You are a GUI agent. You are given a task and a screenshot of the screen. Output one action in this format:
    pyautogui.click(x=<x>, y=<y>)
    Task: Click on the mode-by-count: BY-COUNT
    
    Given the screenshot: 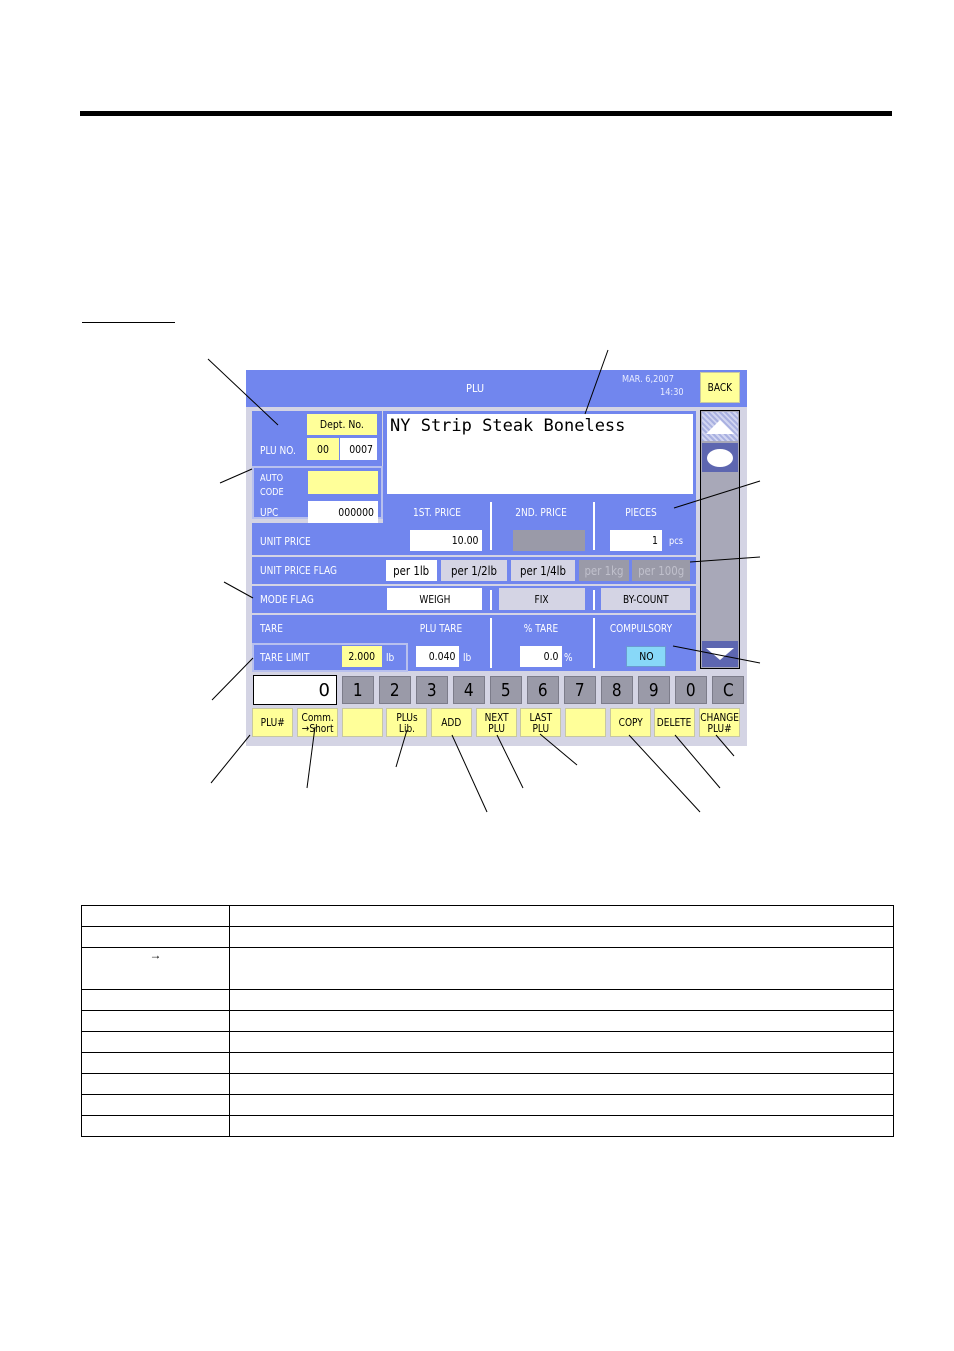 What is the action you would take?
    pyautogui.click(x=645, y=599)
    